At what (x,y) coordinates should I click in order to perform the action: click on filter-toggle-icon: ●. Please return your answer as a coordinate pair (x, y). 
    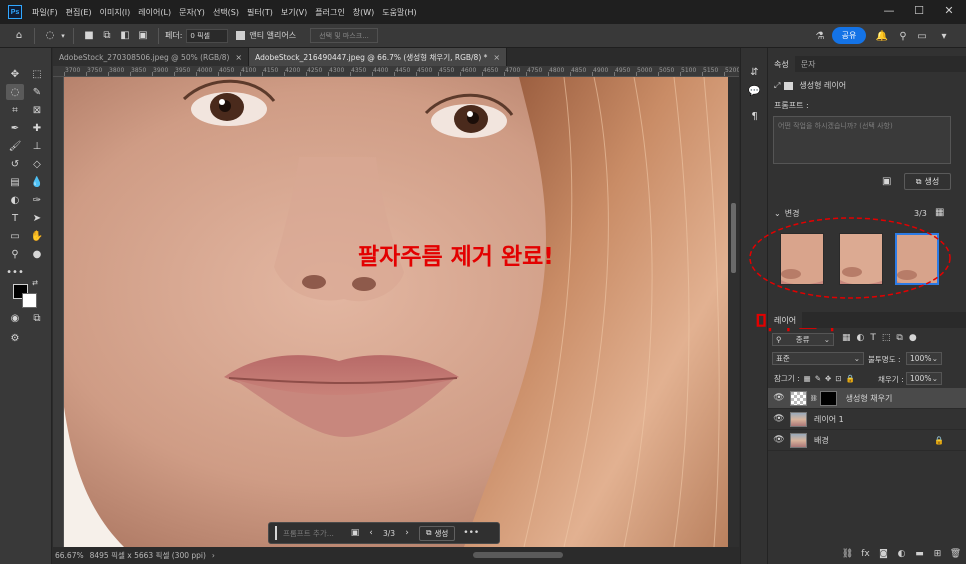
    Looking at the image, I should click on (913, 338).